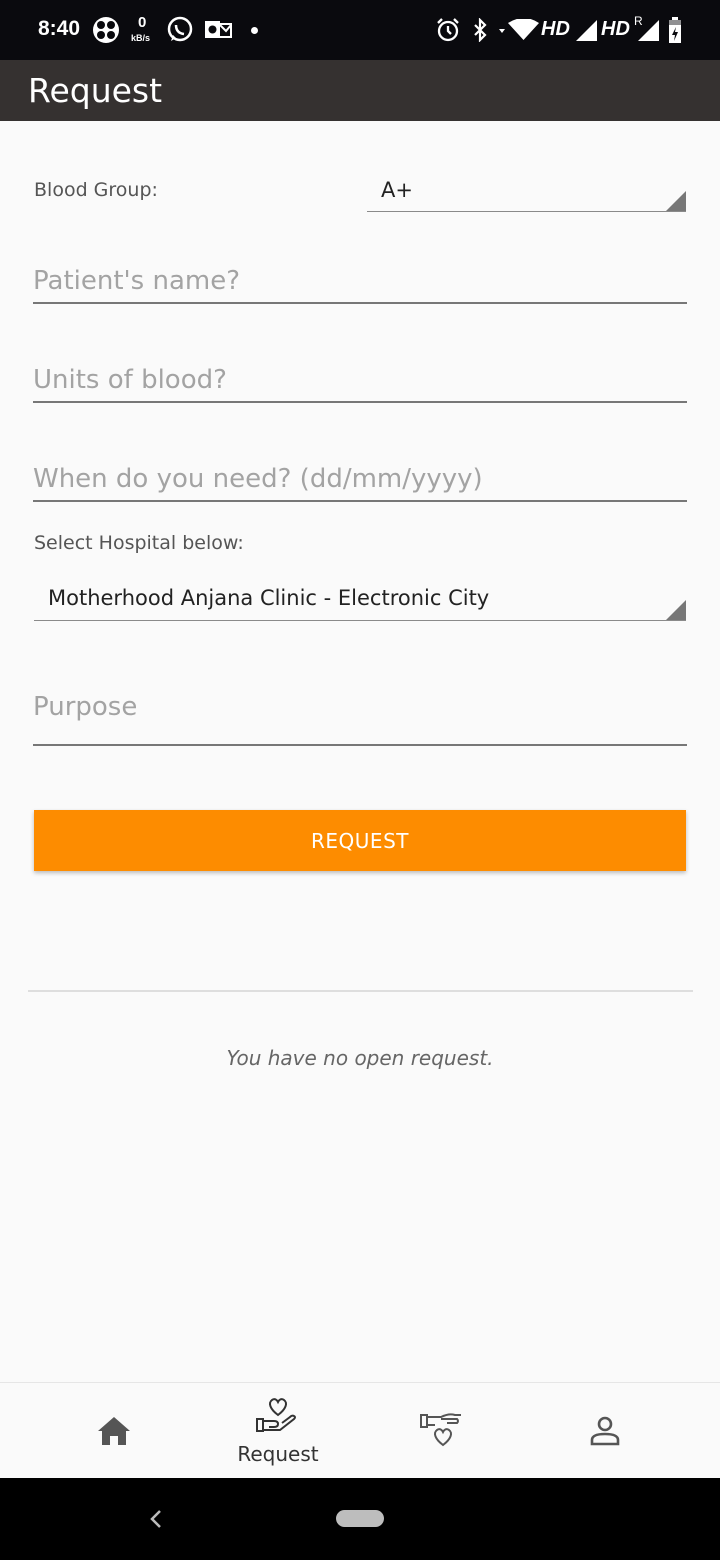 This screenshot has width=720, height=1560. Describe the element at coordinates (254, 30) in the screenshot. I see `dot-icon` at that location.